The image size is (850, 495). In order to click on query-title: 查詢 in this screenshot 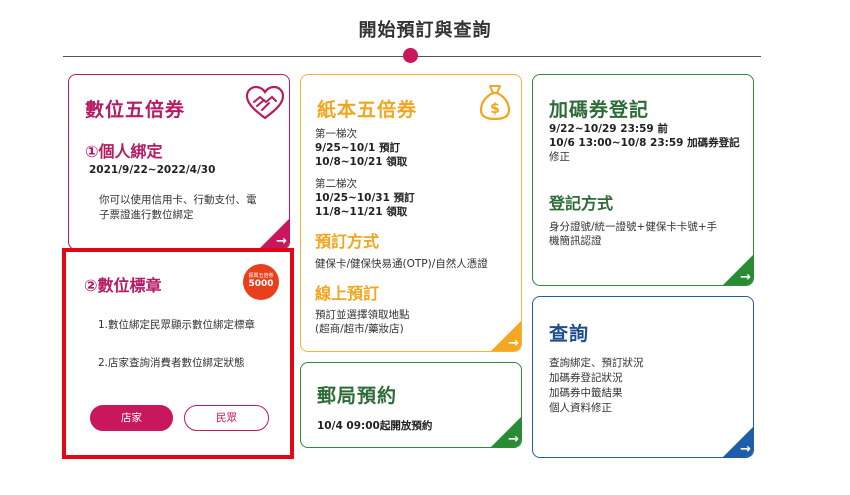, I will do `click(569, 334)`.